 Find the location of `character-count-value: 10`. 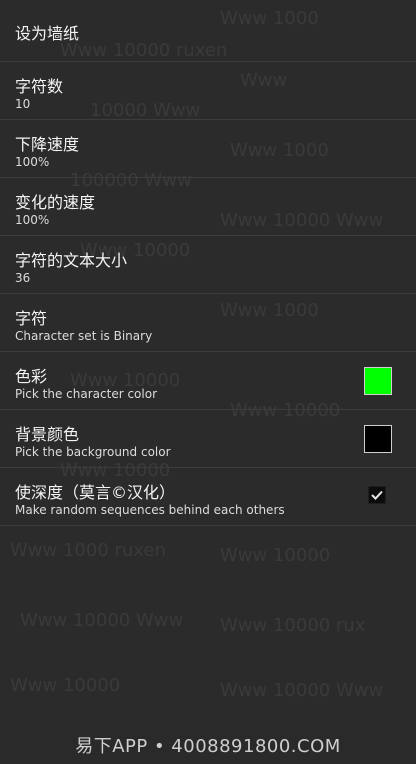

character-count-value: 10 is located at coordinates (23, 104).